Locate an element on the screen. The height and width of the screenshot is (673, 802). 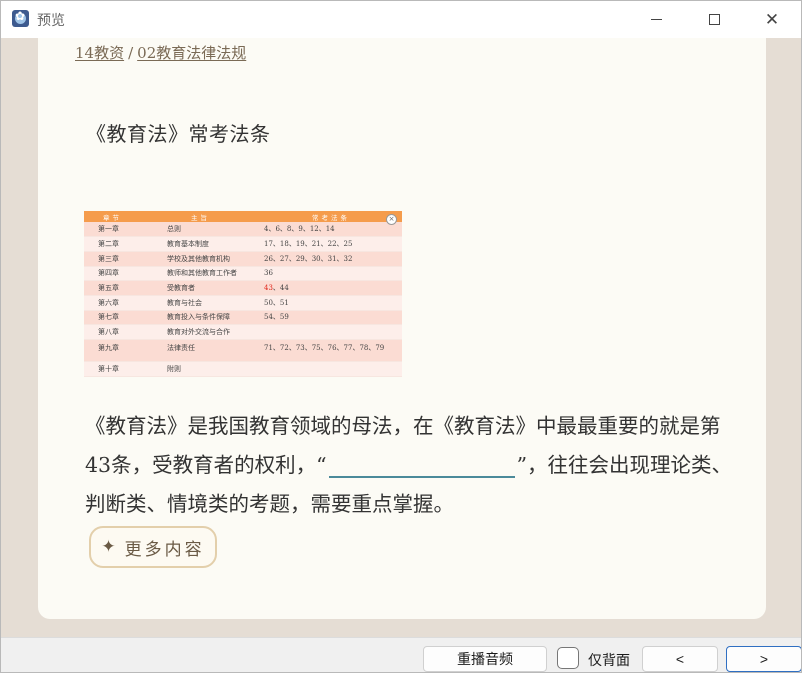
table-row: 第十章 附则 is located at coordinates (243, 369).